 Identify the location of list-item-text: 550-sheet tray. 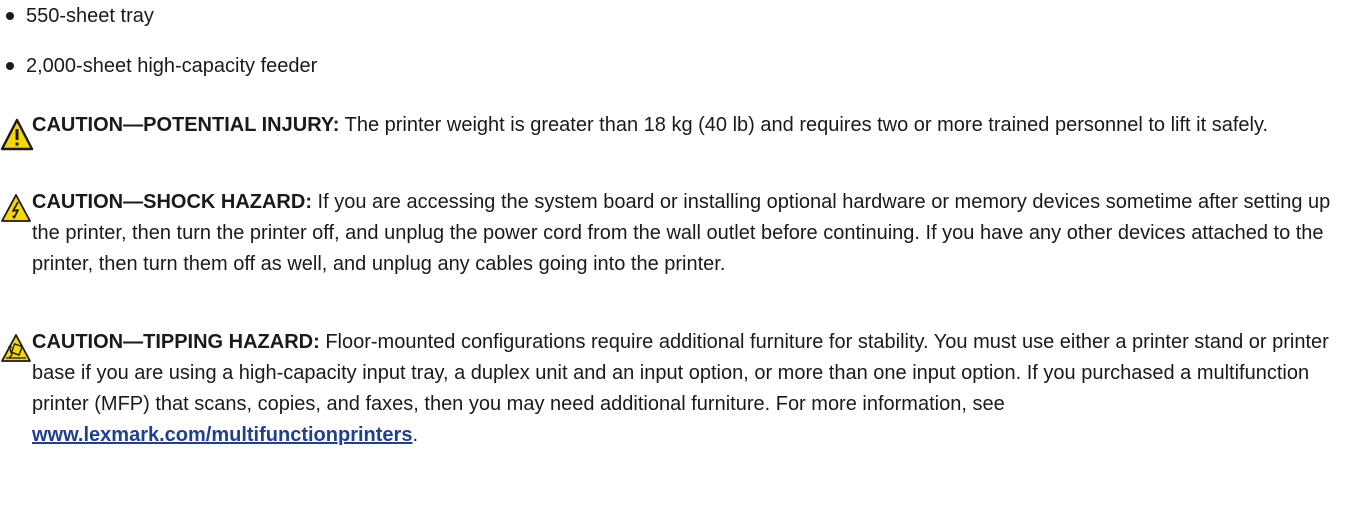
(90, 16).